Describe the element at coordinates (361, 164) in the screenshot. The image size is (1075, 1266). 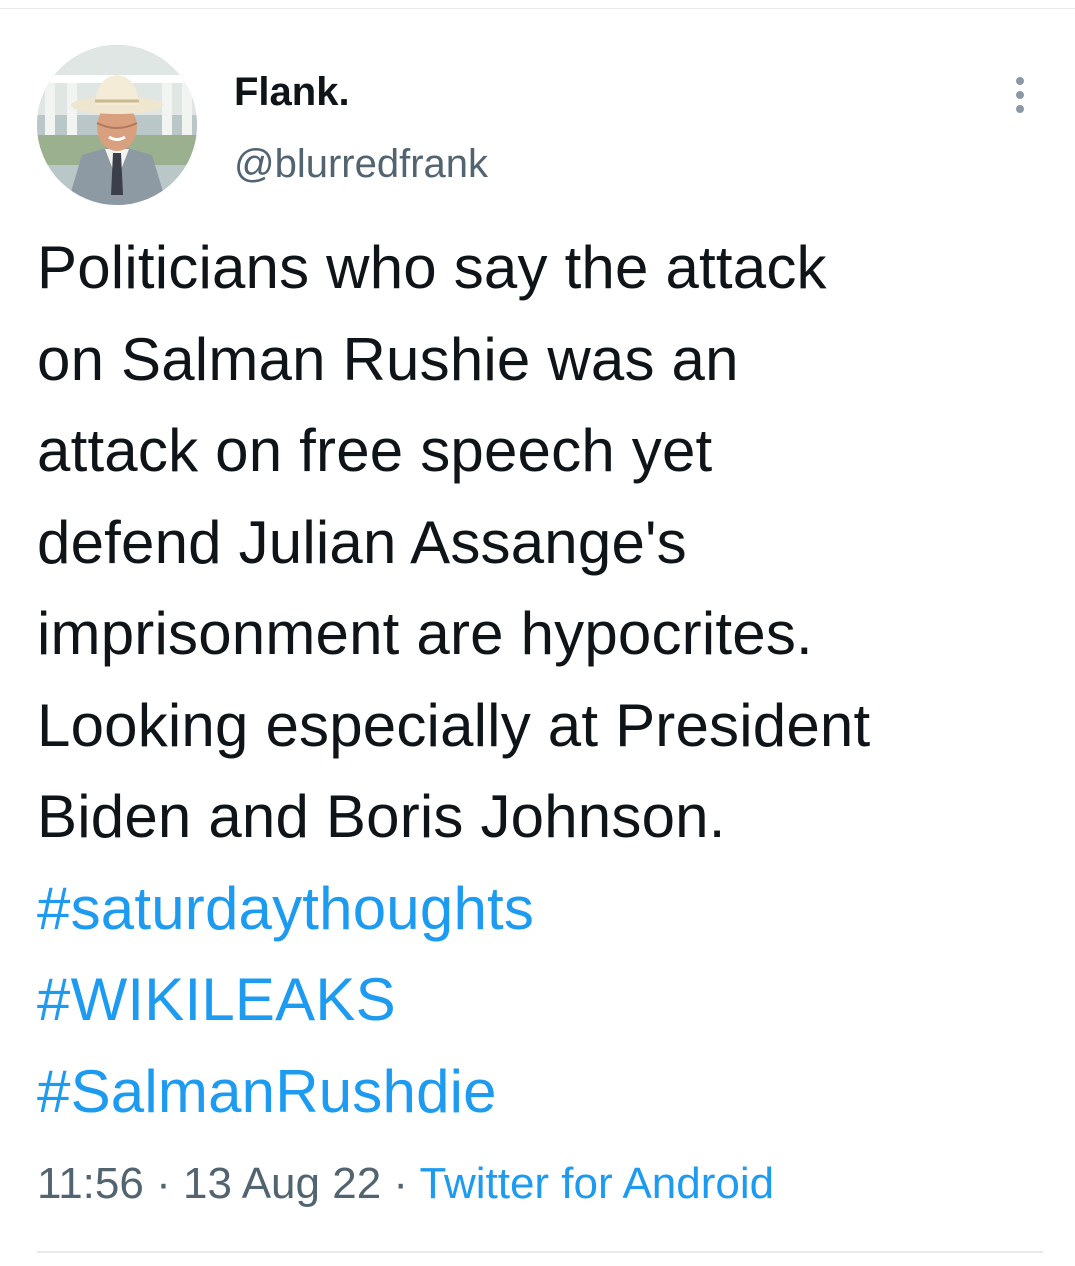
I see `user-handle: @blurredfrank` at that location.